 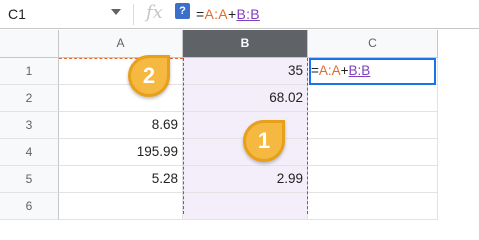 What do you see at coordinates (116, 12) in the screenshot?
I see `chevron-down-icon` at bounding box center [116, 12].